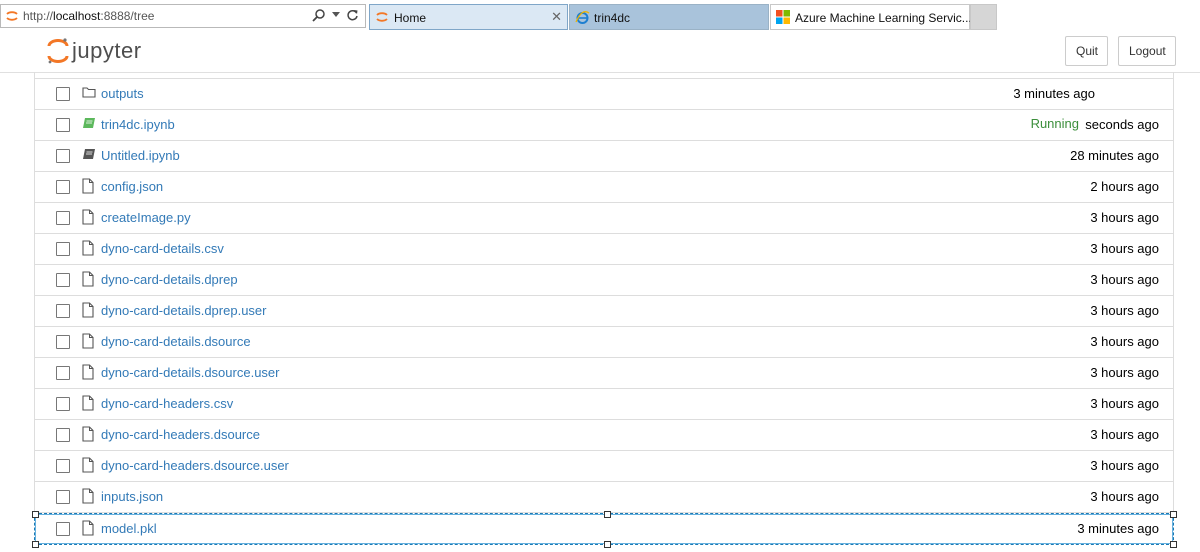  Describe the element at coordinates (983, 17) in the screenshot. I see `new-tab-button` at that location.